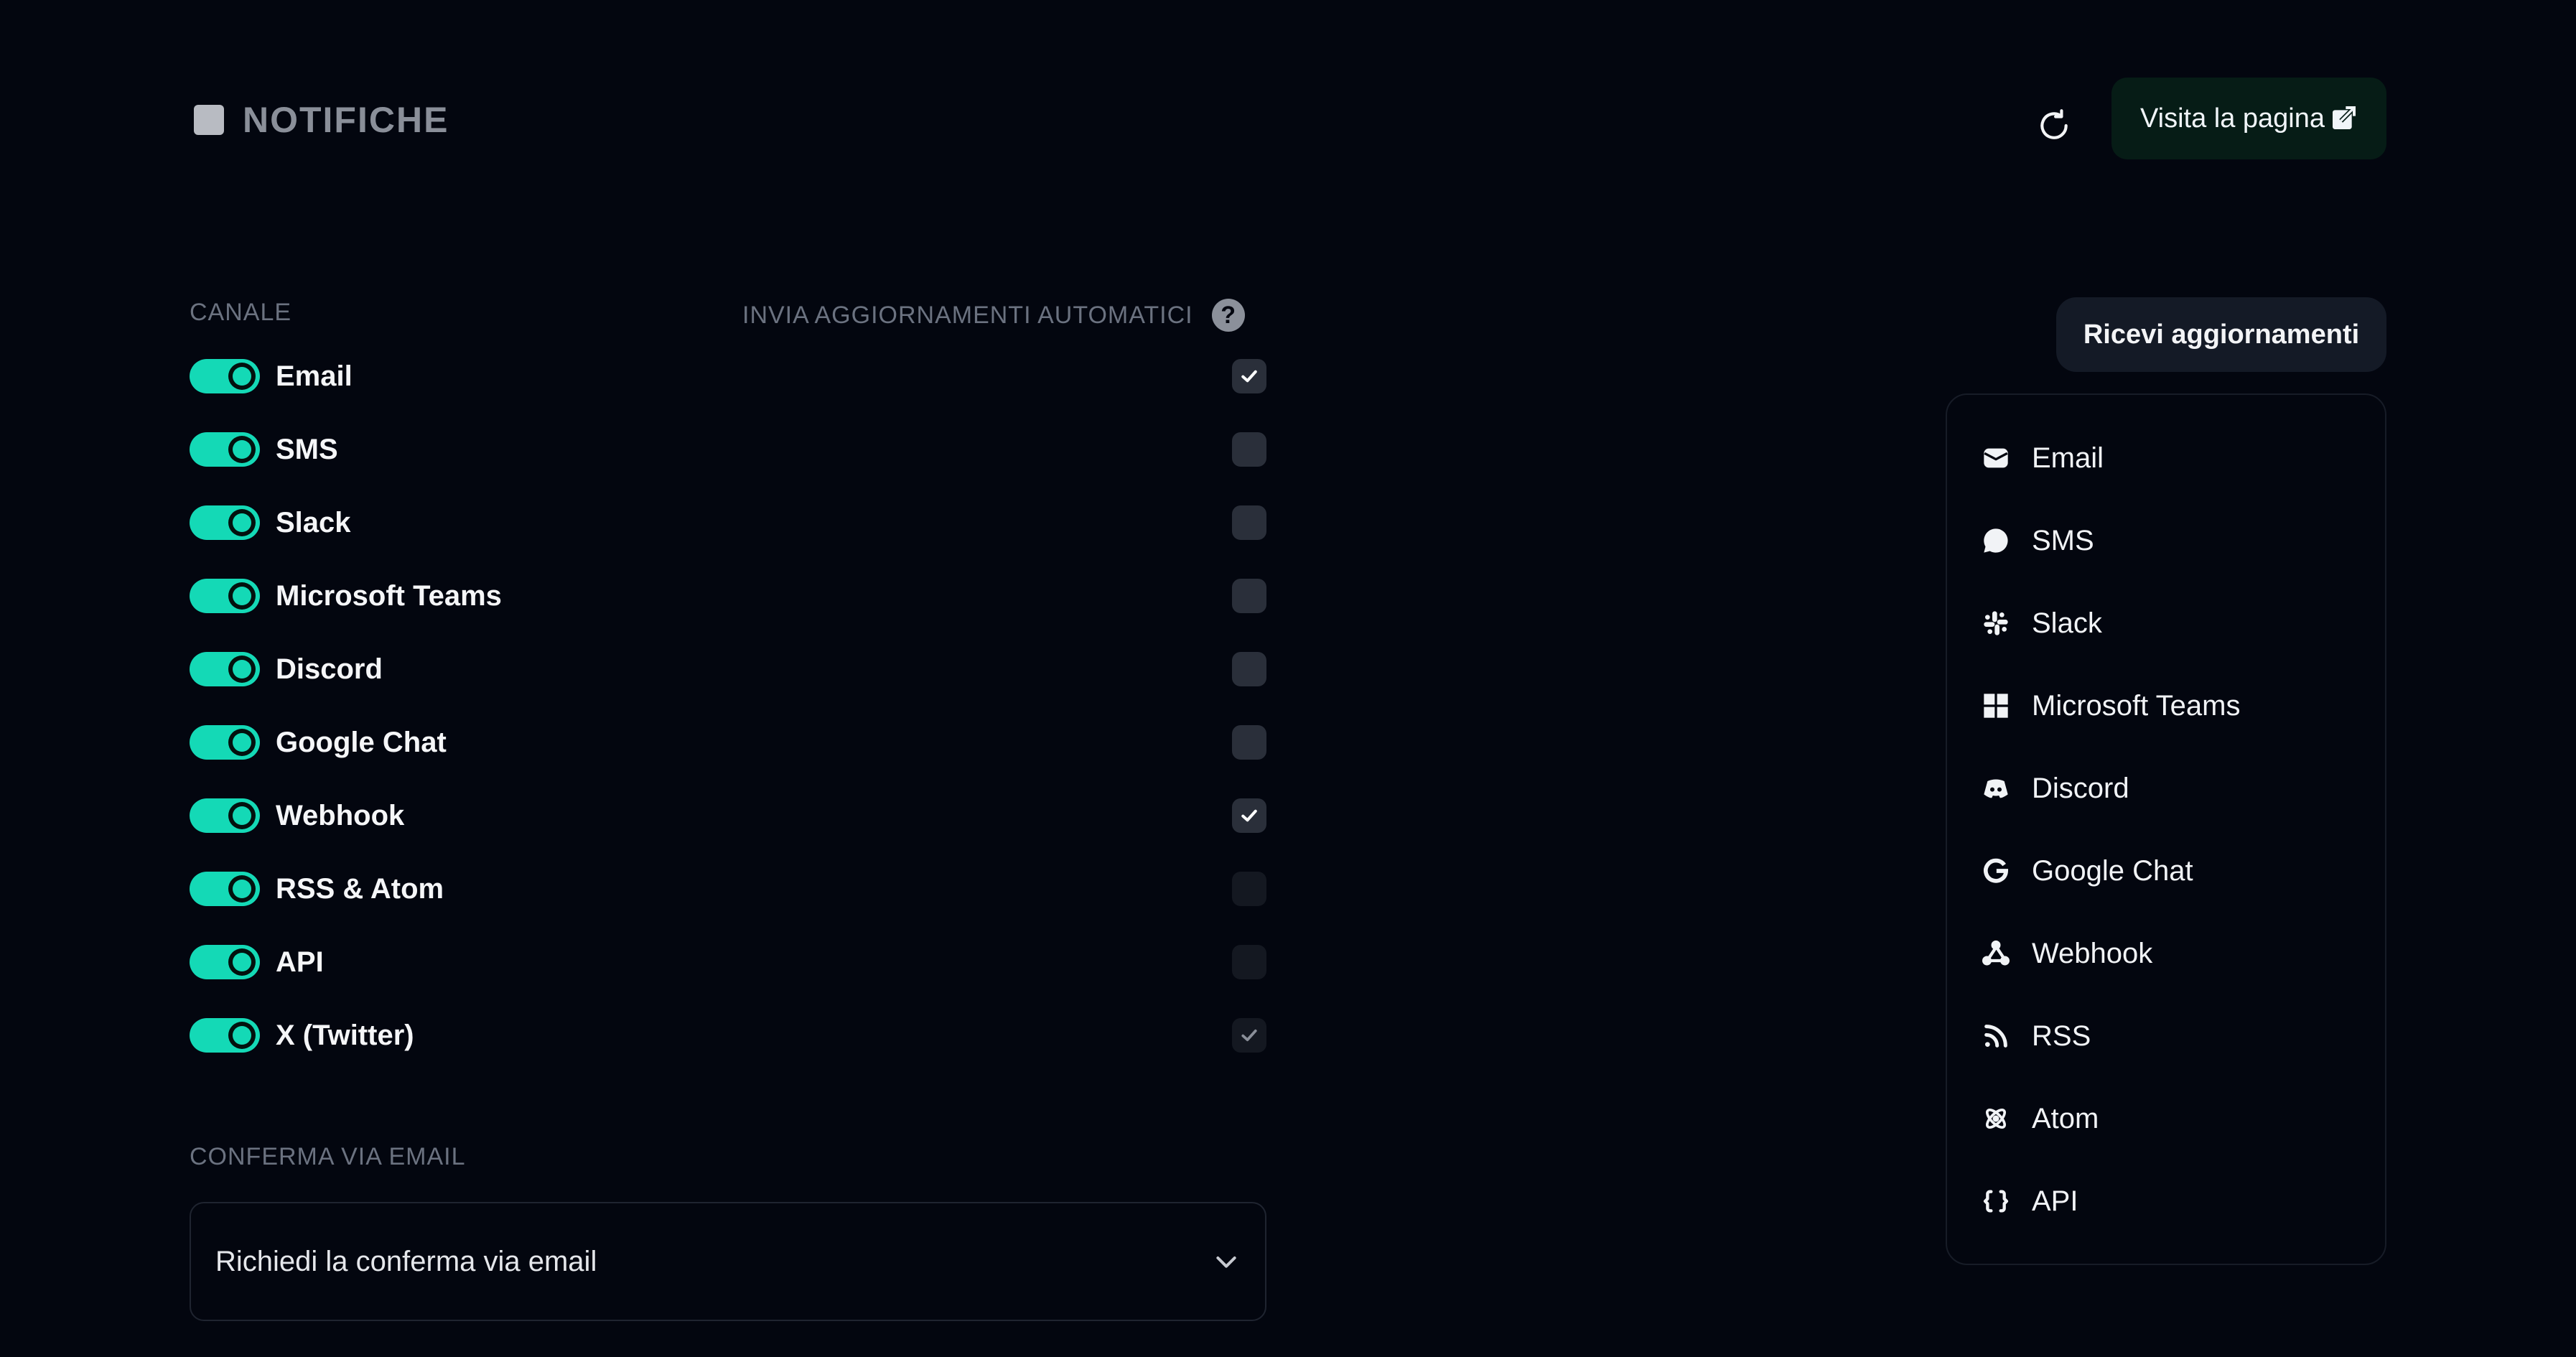 Image resolution: width=2576 pixels, height=1357 pixels. What do you see at coordinates (225, 450) in the screenshot?
I see `channel-toggle-sms` at bounding box center [225, 450].